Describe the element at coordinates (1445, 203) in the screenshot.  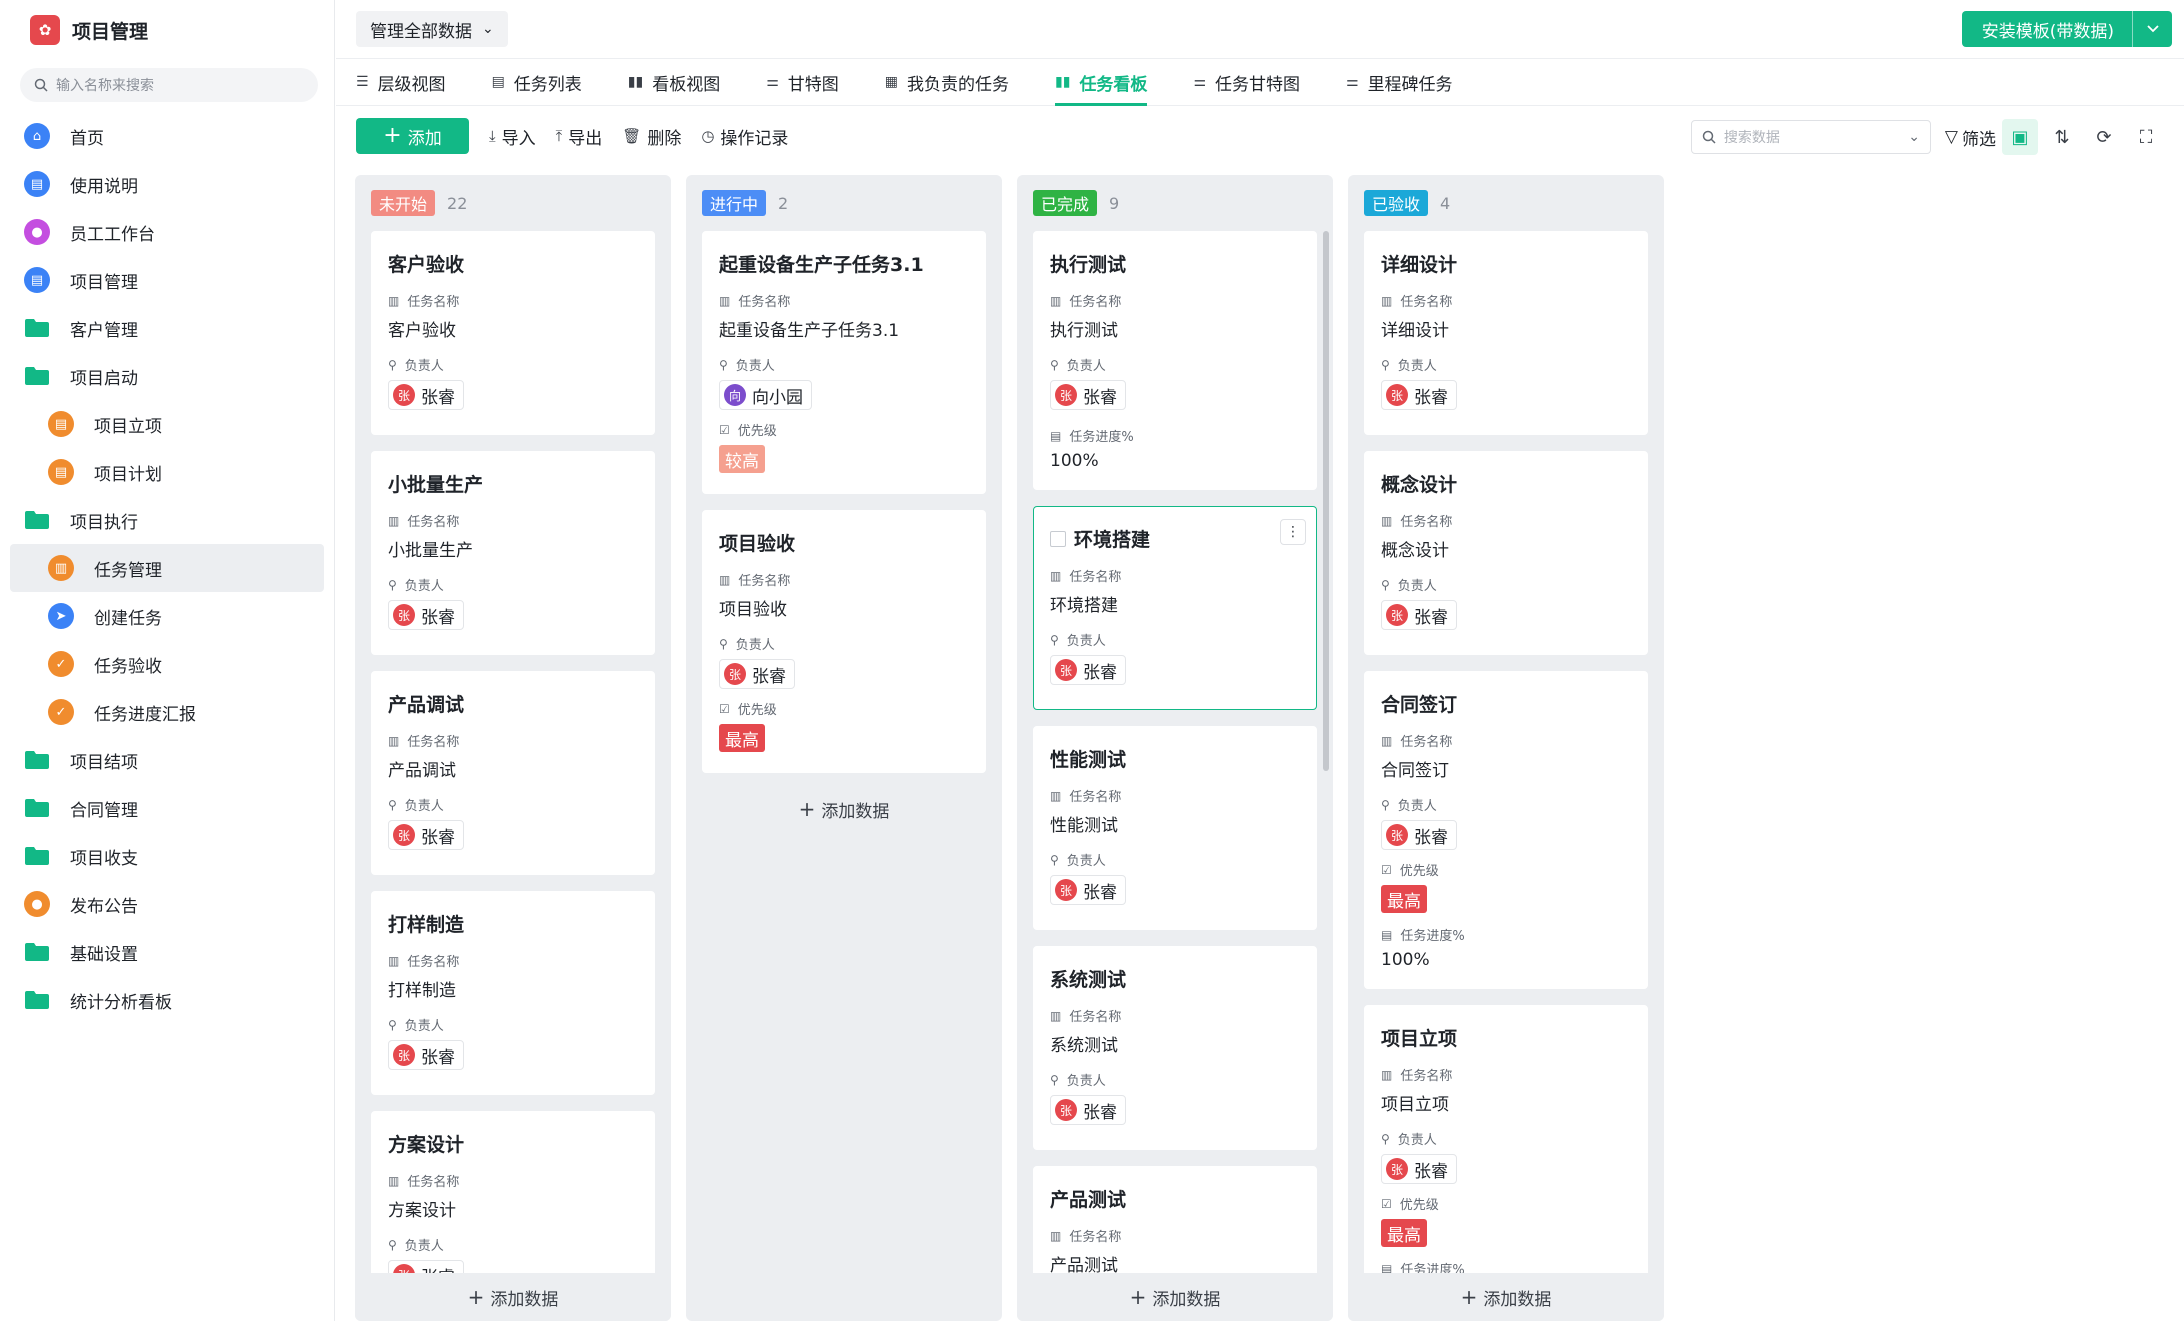
I see `column-count: 4` at that location.